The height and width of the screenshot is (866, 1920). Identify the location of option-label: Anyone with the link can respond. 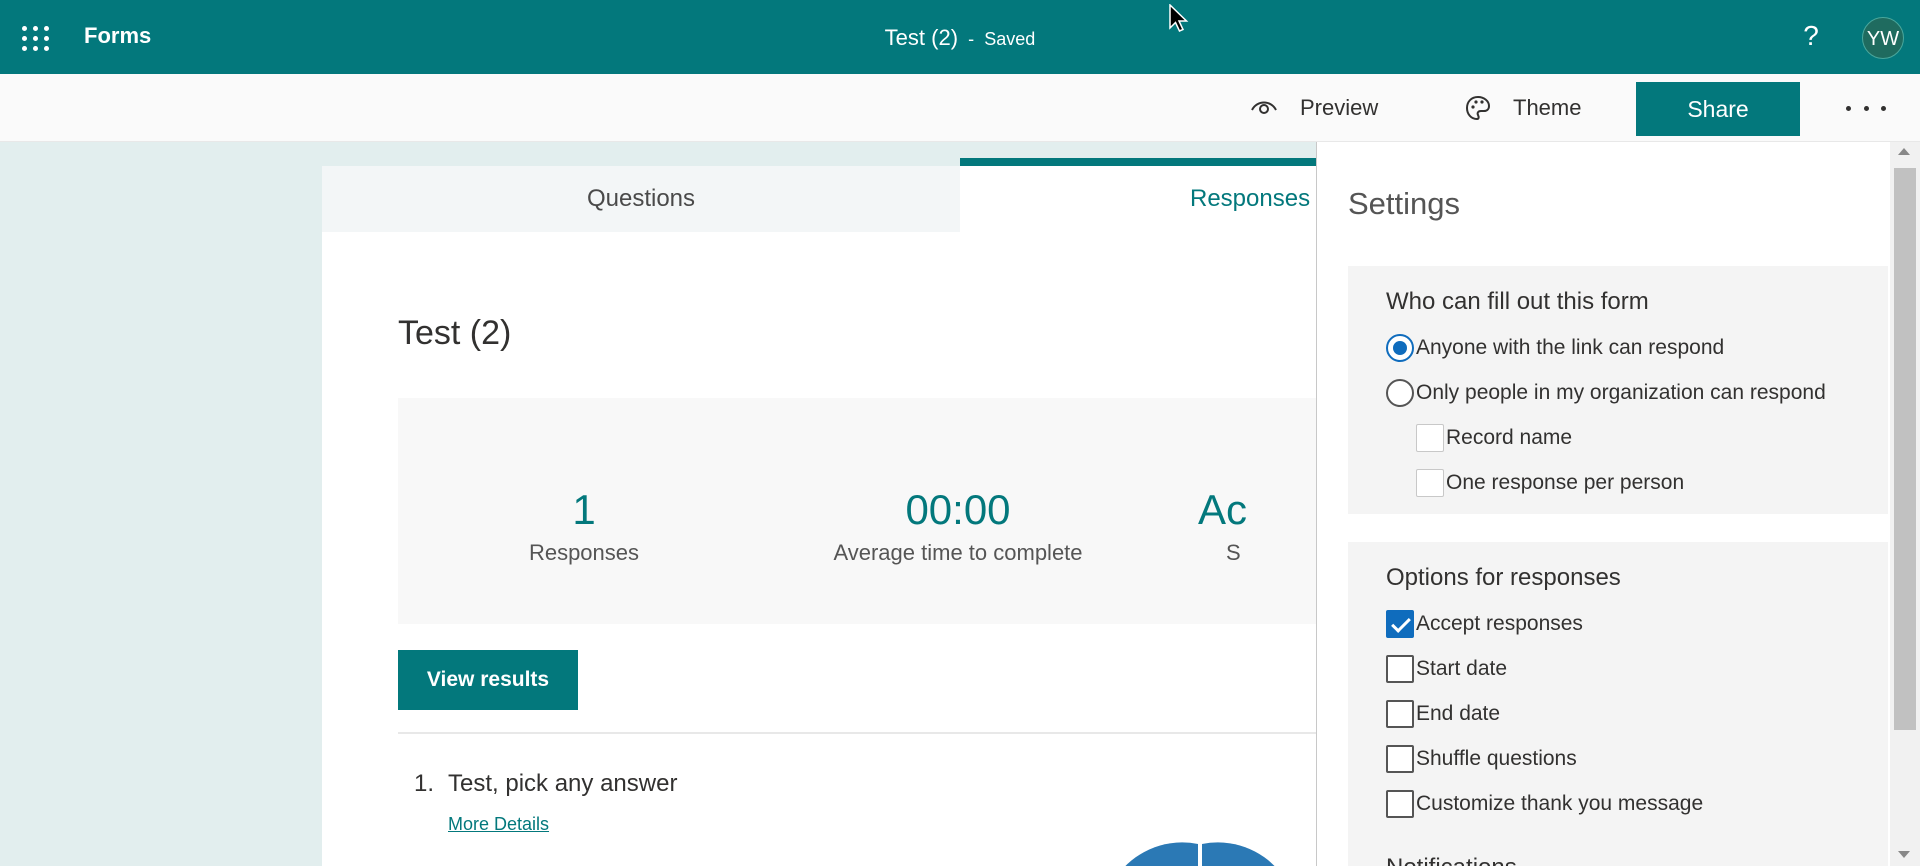
(1570, 347).